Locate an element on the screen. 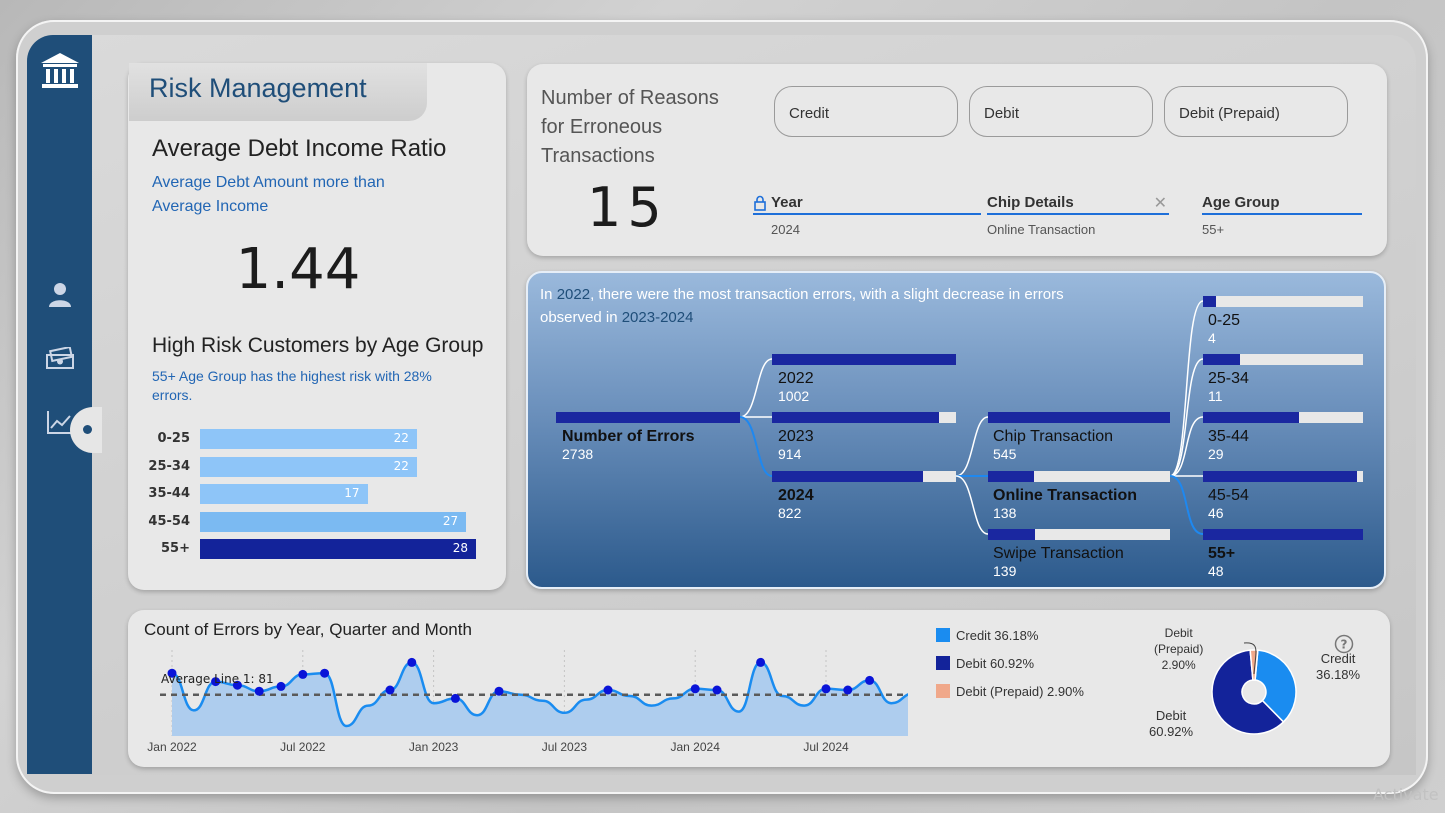  age-risk-bar: 27 is located at coordinates (333, 521).